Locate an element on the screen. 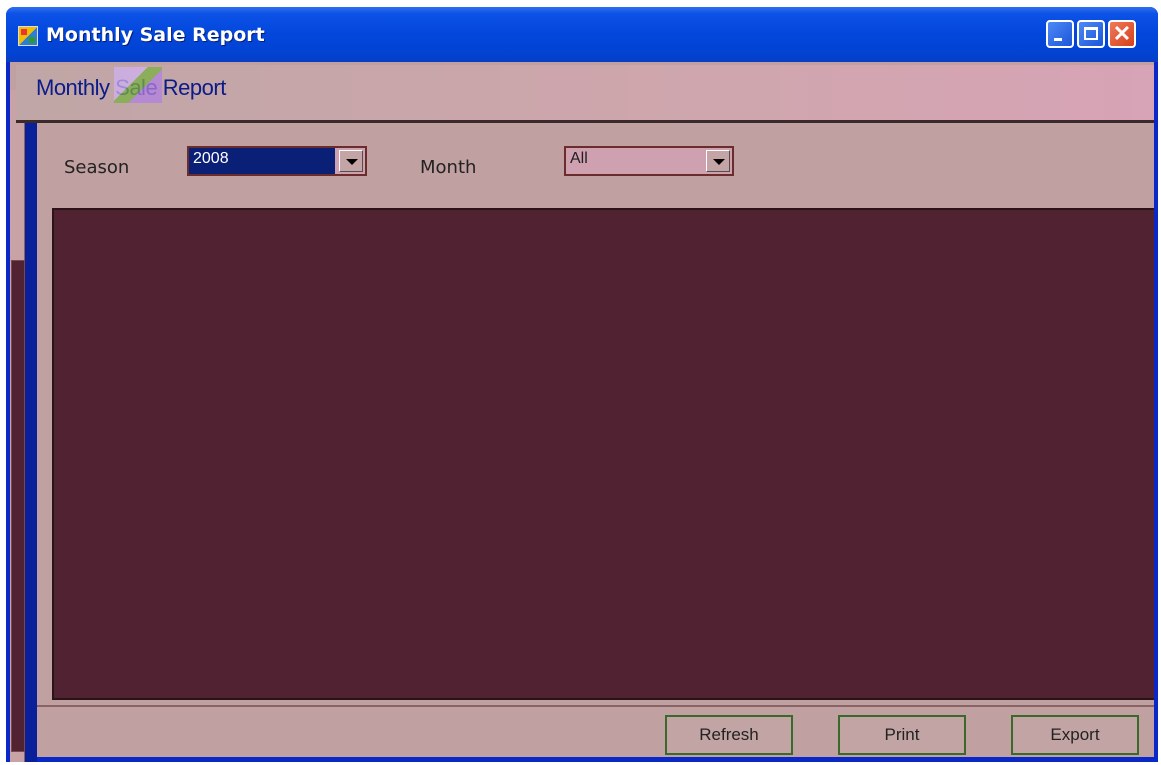  minimize-button is located at coordinates (1060, 34).